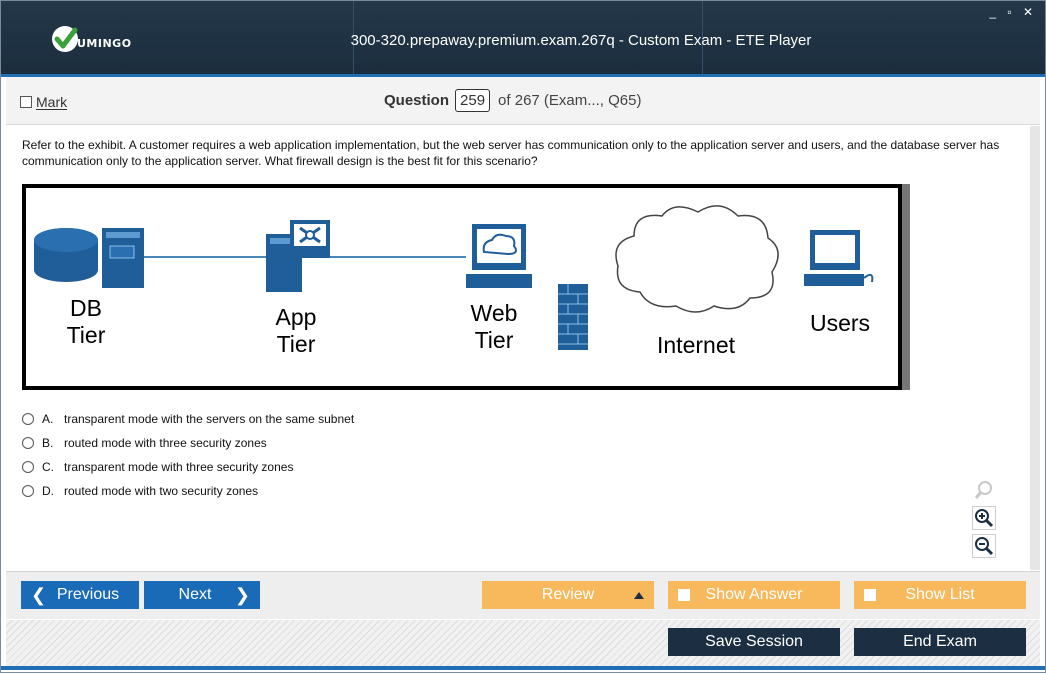 This screenshot has height=673, width=1046. I want to click on web-tier-label: Web Tier, so click(494, 327).